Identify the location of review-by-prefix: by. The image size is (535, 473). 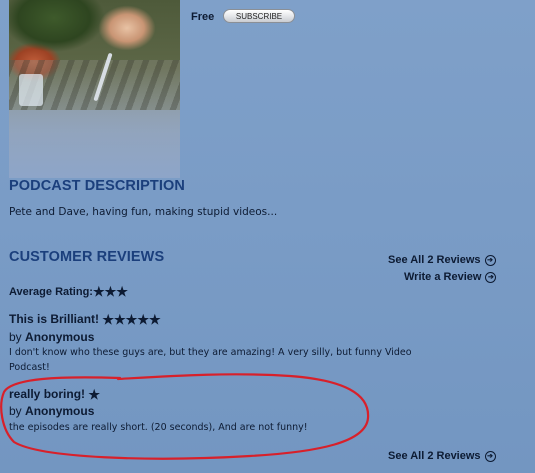
(15, 337).